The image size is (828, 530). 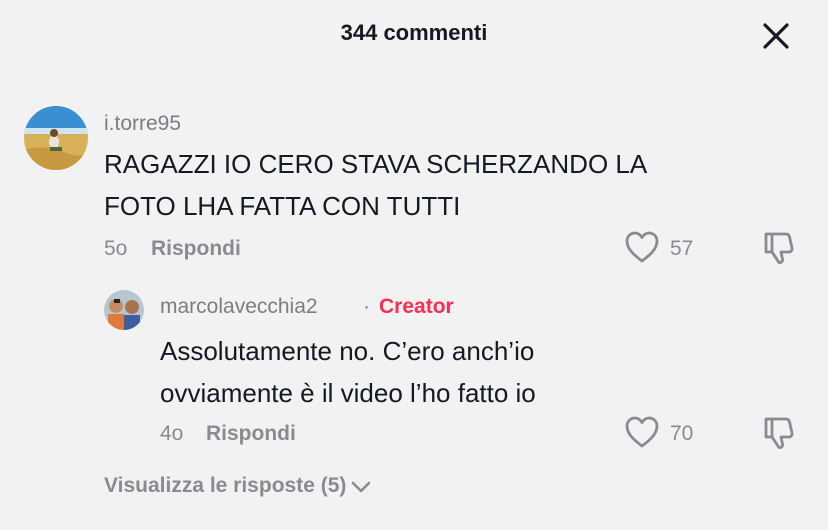 I want to click on comment-time: 5o, so click(x=116, y=248).